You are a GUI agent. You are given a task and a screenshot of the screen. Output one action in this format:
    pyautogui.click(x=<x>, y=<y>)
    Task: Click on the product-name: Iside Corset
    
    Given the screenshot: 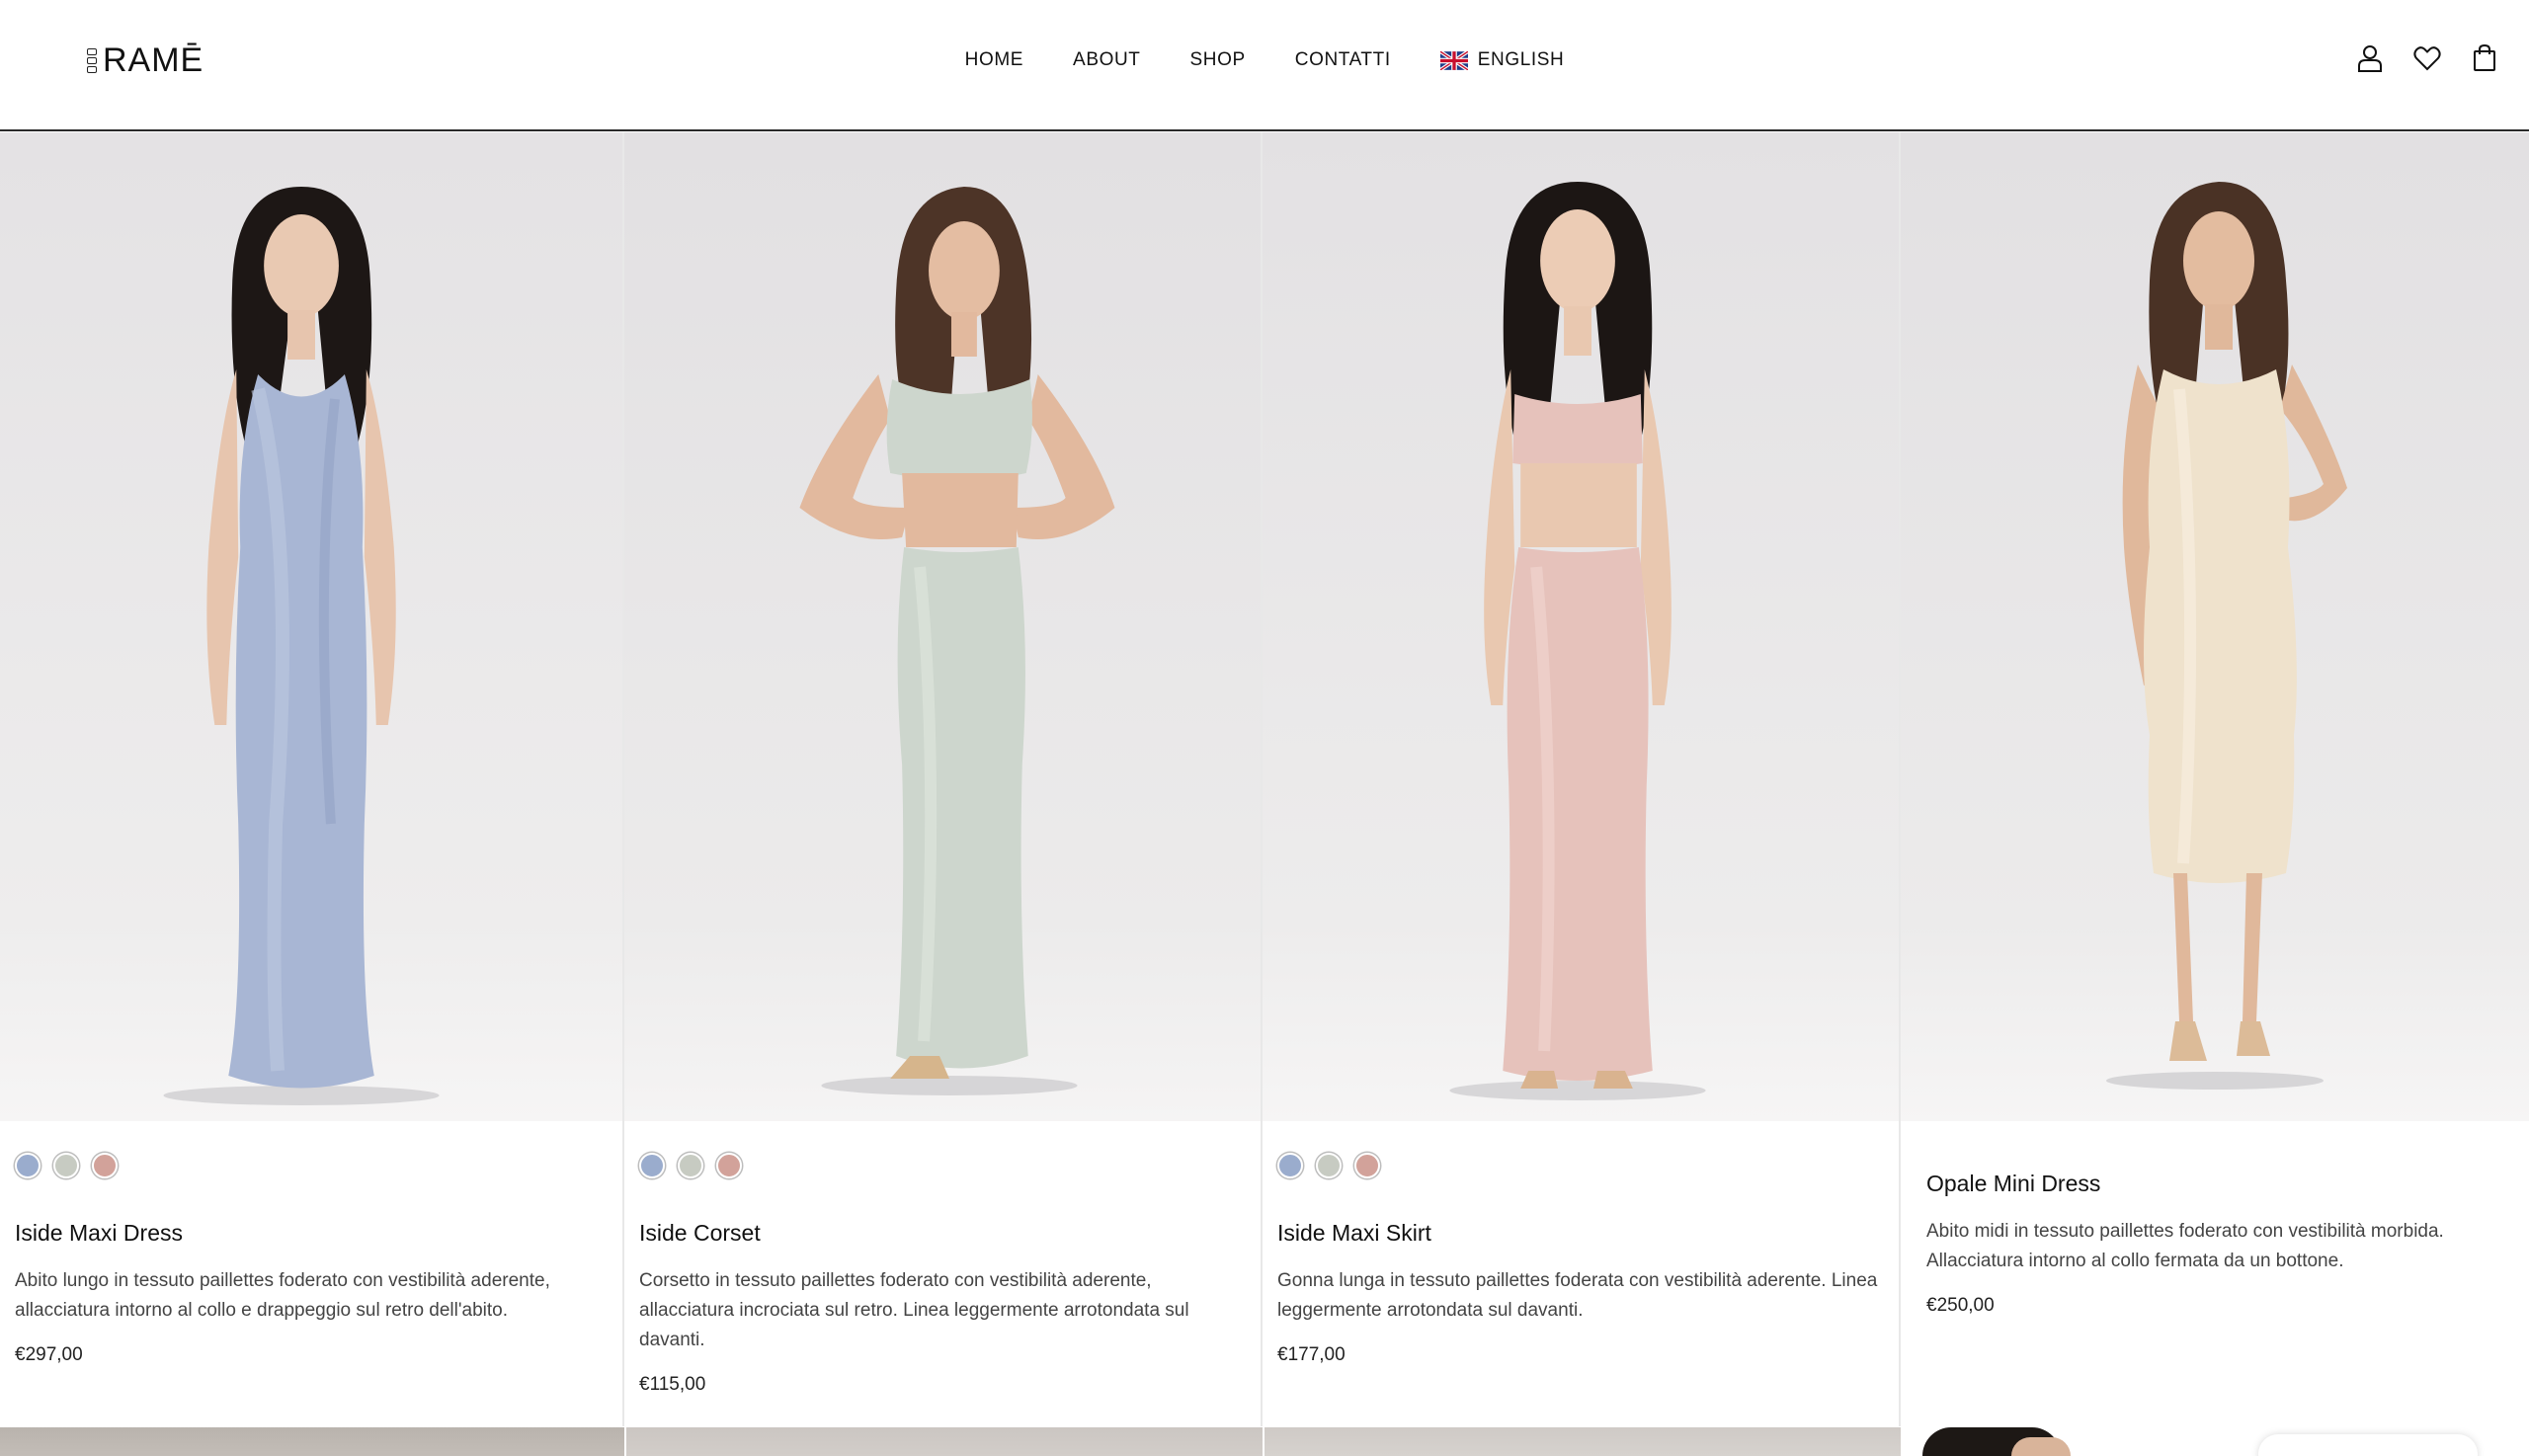 What is the action you would take?
    pyautogui.click(x=700, y=1233)
    